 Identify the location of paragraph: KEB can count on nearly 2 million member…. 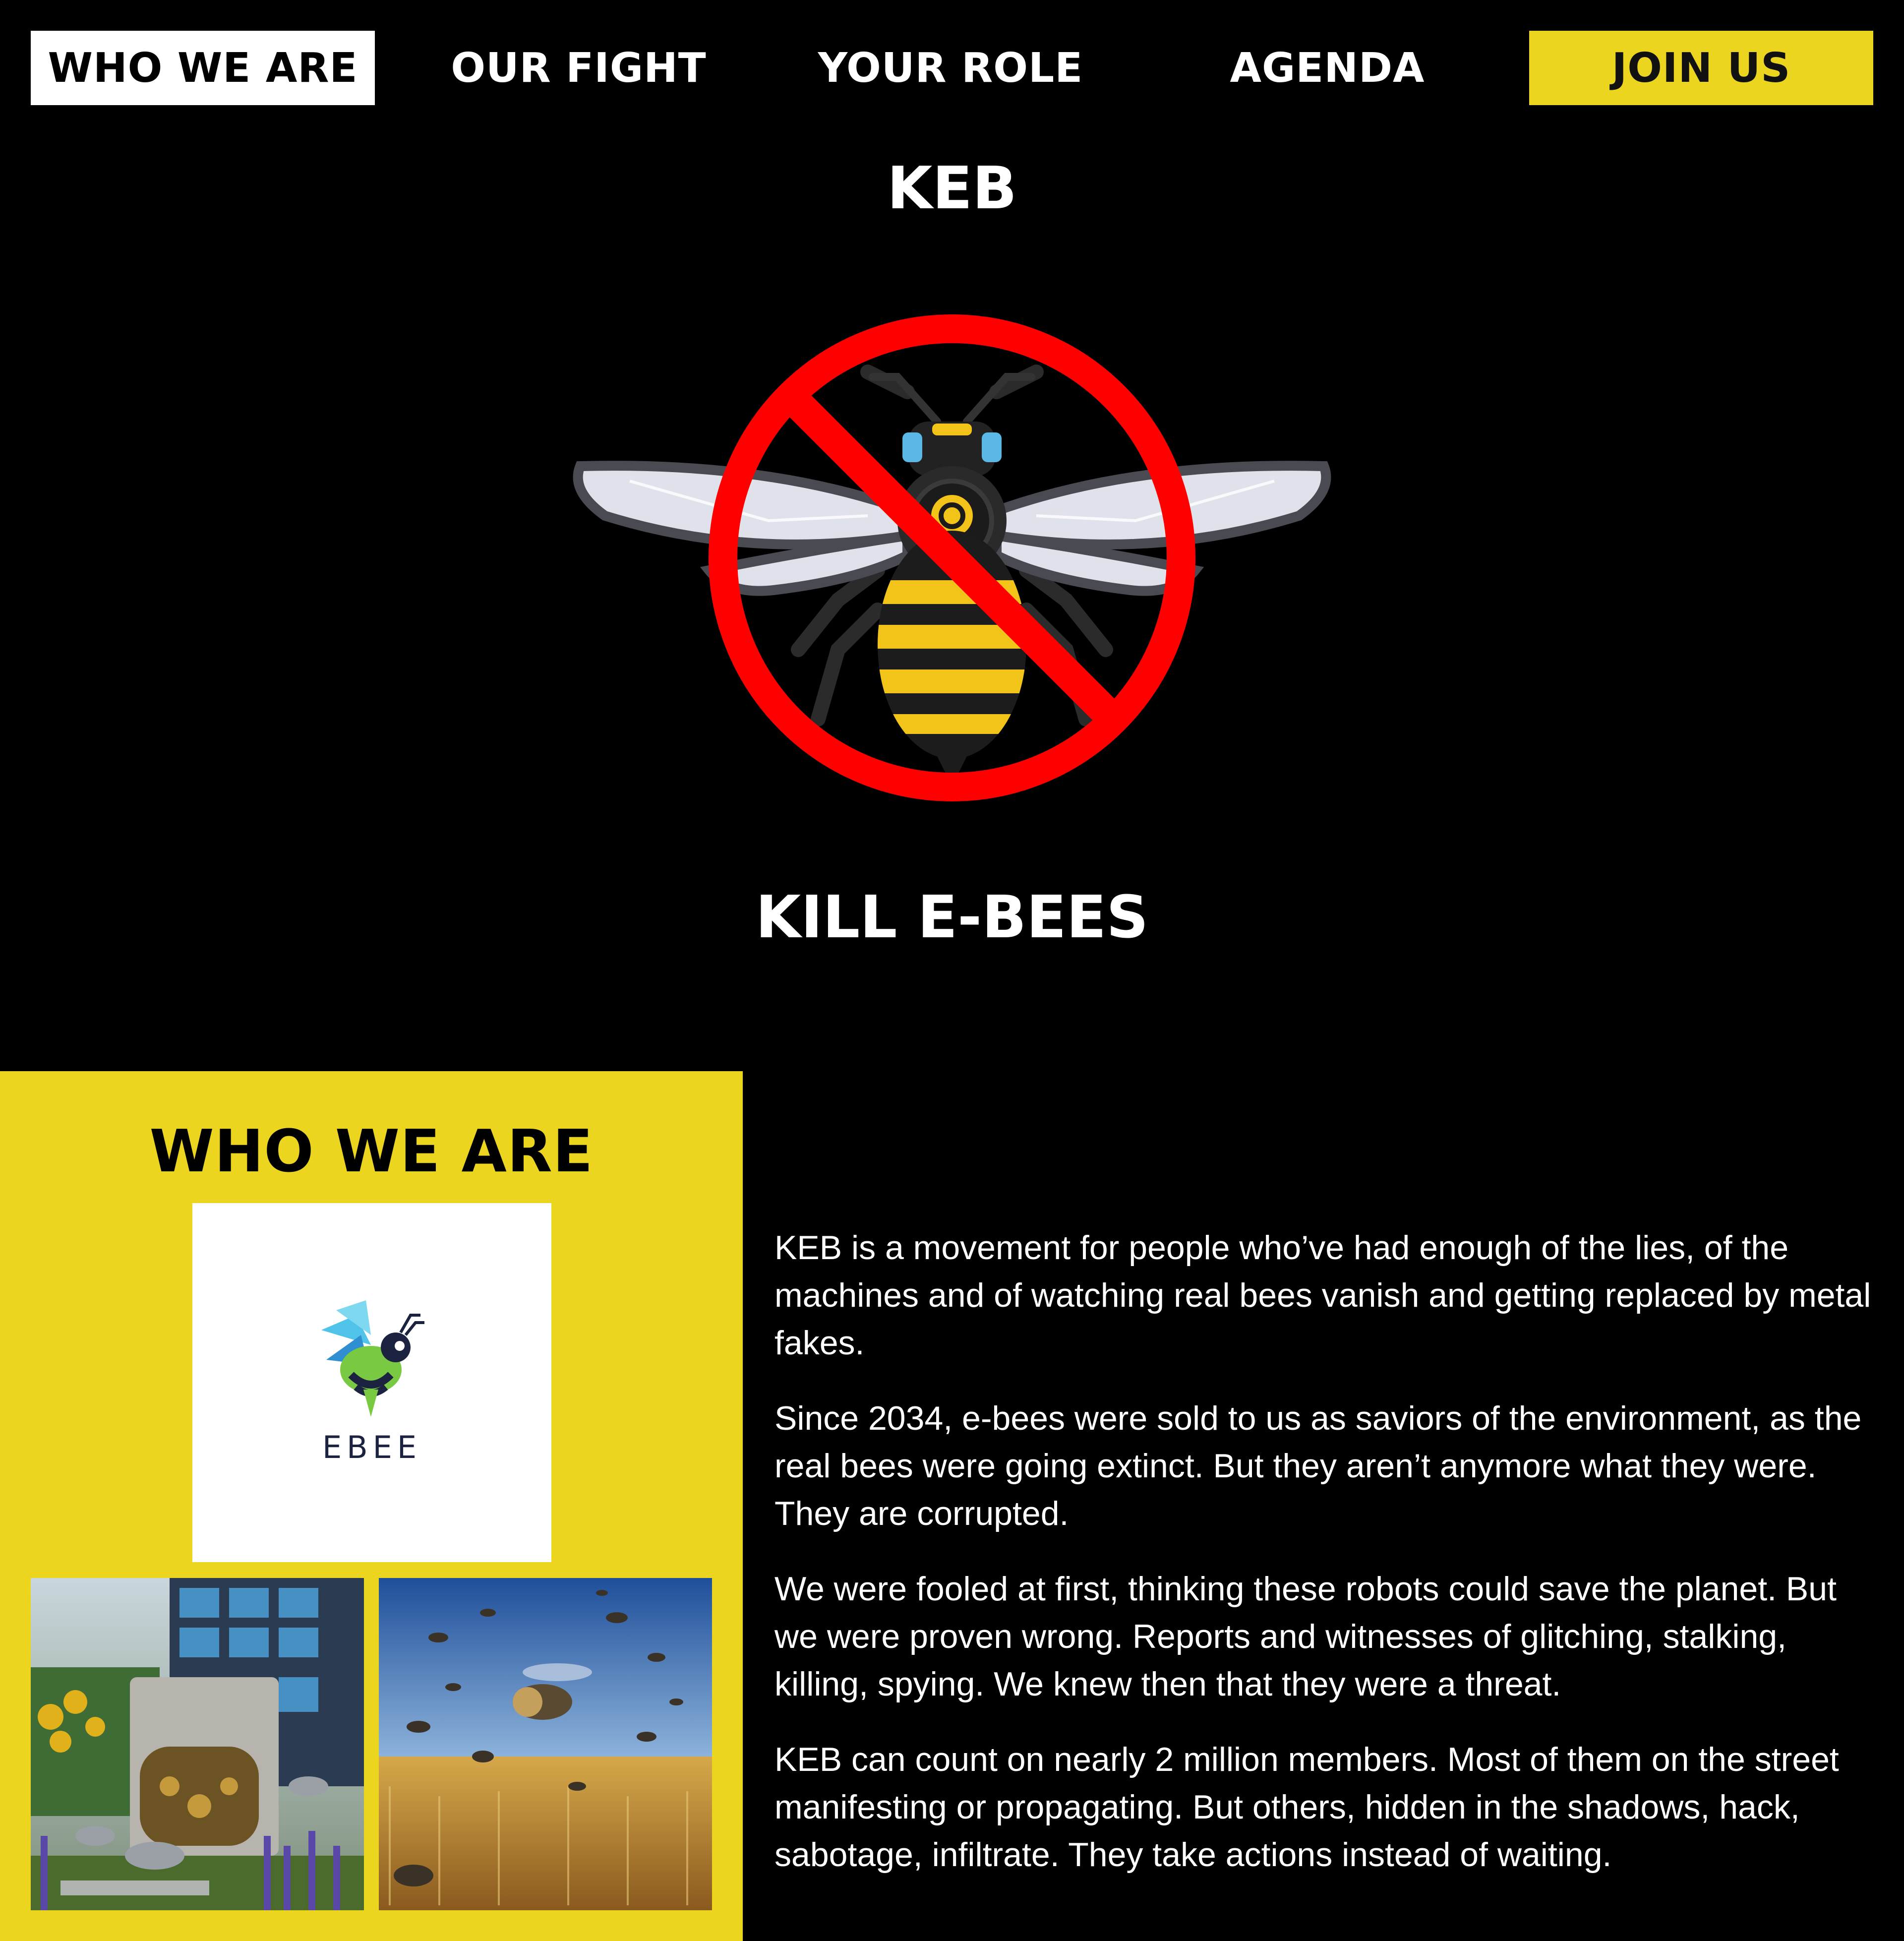
(1306, 1807).